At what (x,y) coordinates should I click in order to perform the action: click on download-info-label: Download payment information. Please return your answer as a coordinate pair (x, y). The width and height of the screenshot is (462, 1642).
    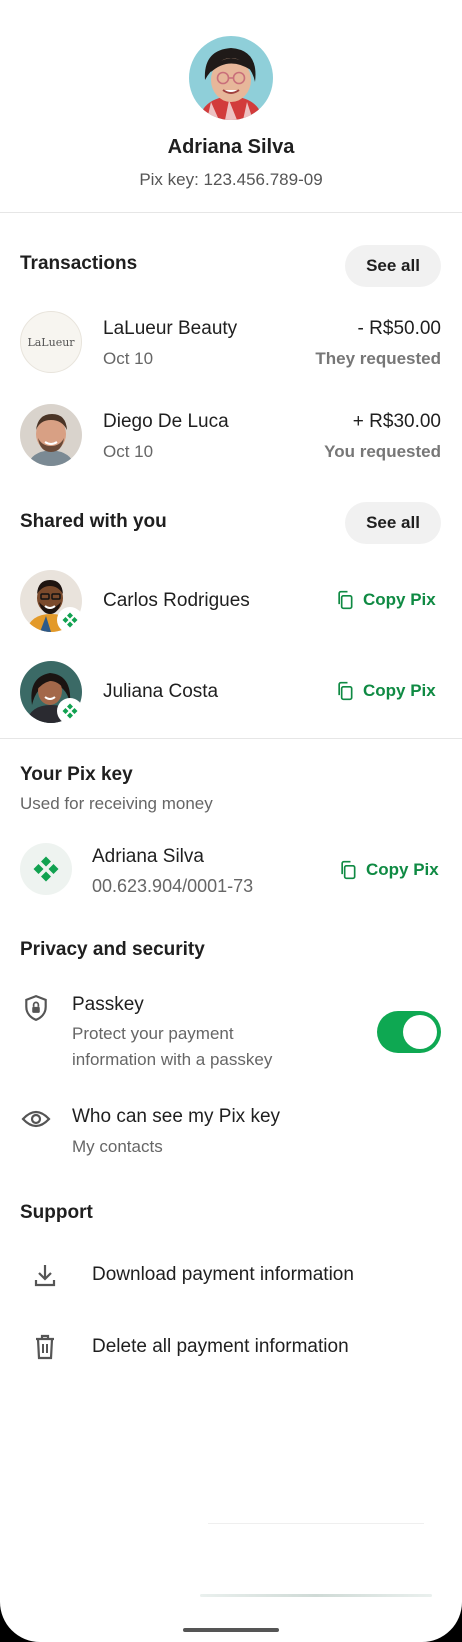
    Looking at the image, I should click on (223, 1274).